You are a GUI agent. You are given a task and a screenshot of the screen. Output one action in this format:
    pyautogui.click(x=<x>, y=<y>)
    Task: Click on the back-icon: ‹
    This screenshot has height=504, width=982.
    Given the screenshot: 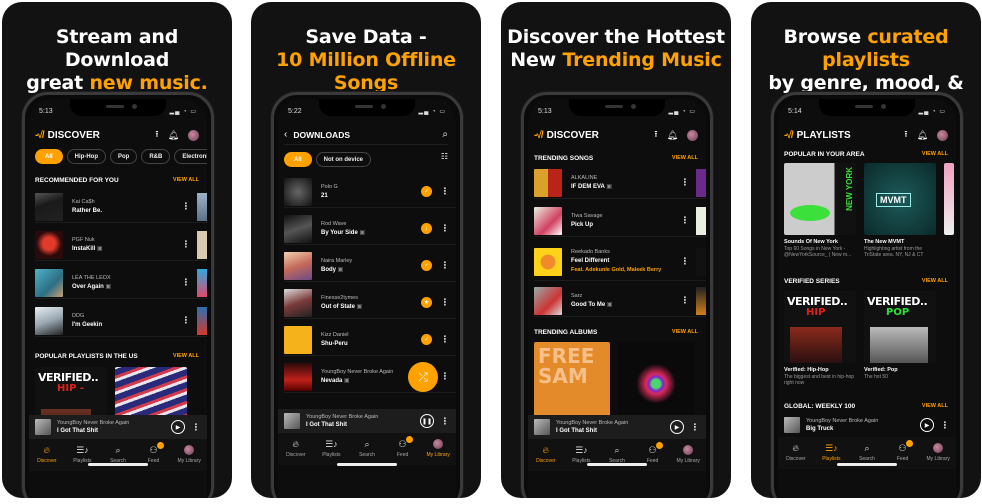 What is the action you would take?
    pyautogui.click(x=285, y=134)
    